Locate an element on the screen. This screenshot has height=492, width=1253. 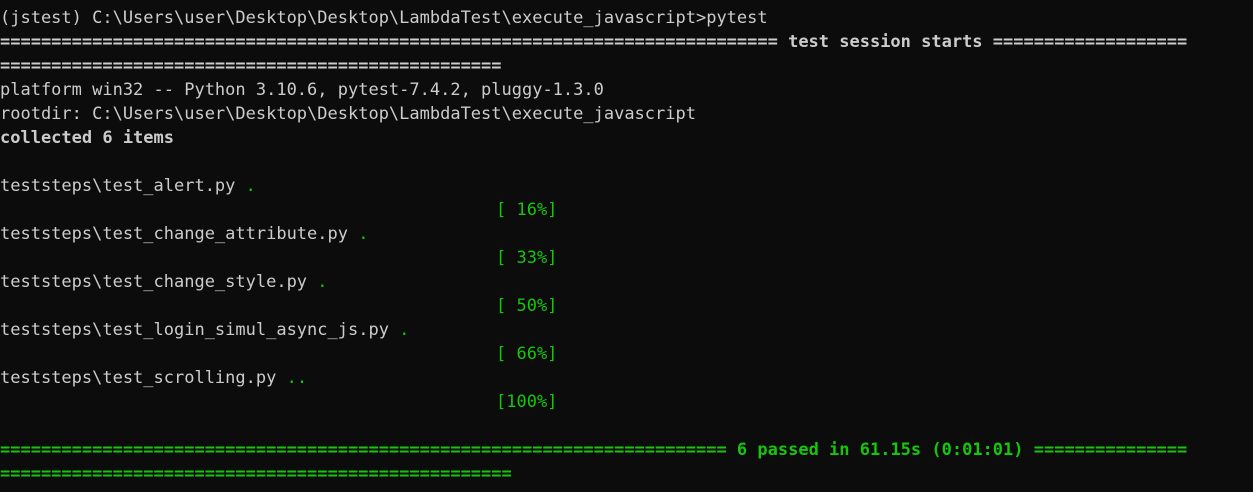
test-progress-percent: [ 33%] is located at coordinates (527, 258).